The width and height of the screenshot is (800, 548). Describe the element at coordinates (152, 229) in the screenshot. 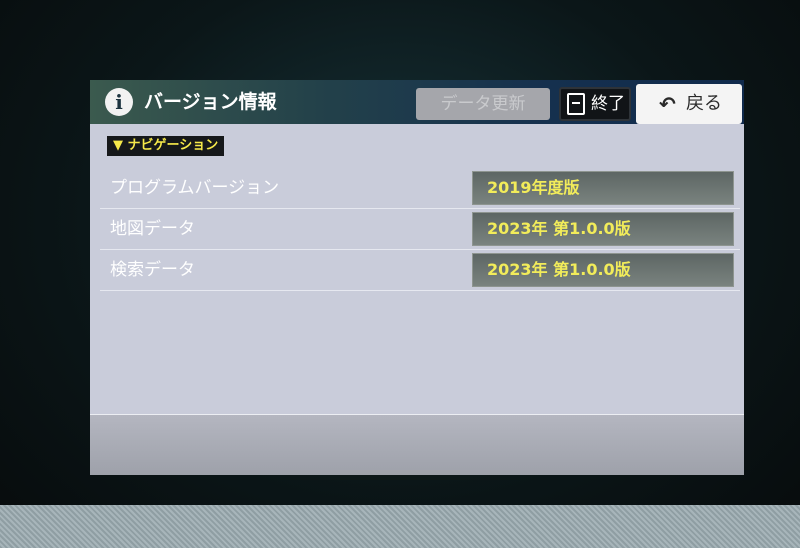

I see `row-label: 地図データ` at that location.